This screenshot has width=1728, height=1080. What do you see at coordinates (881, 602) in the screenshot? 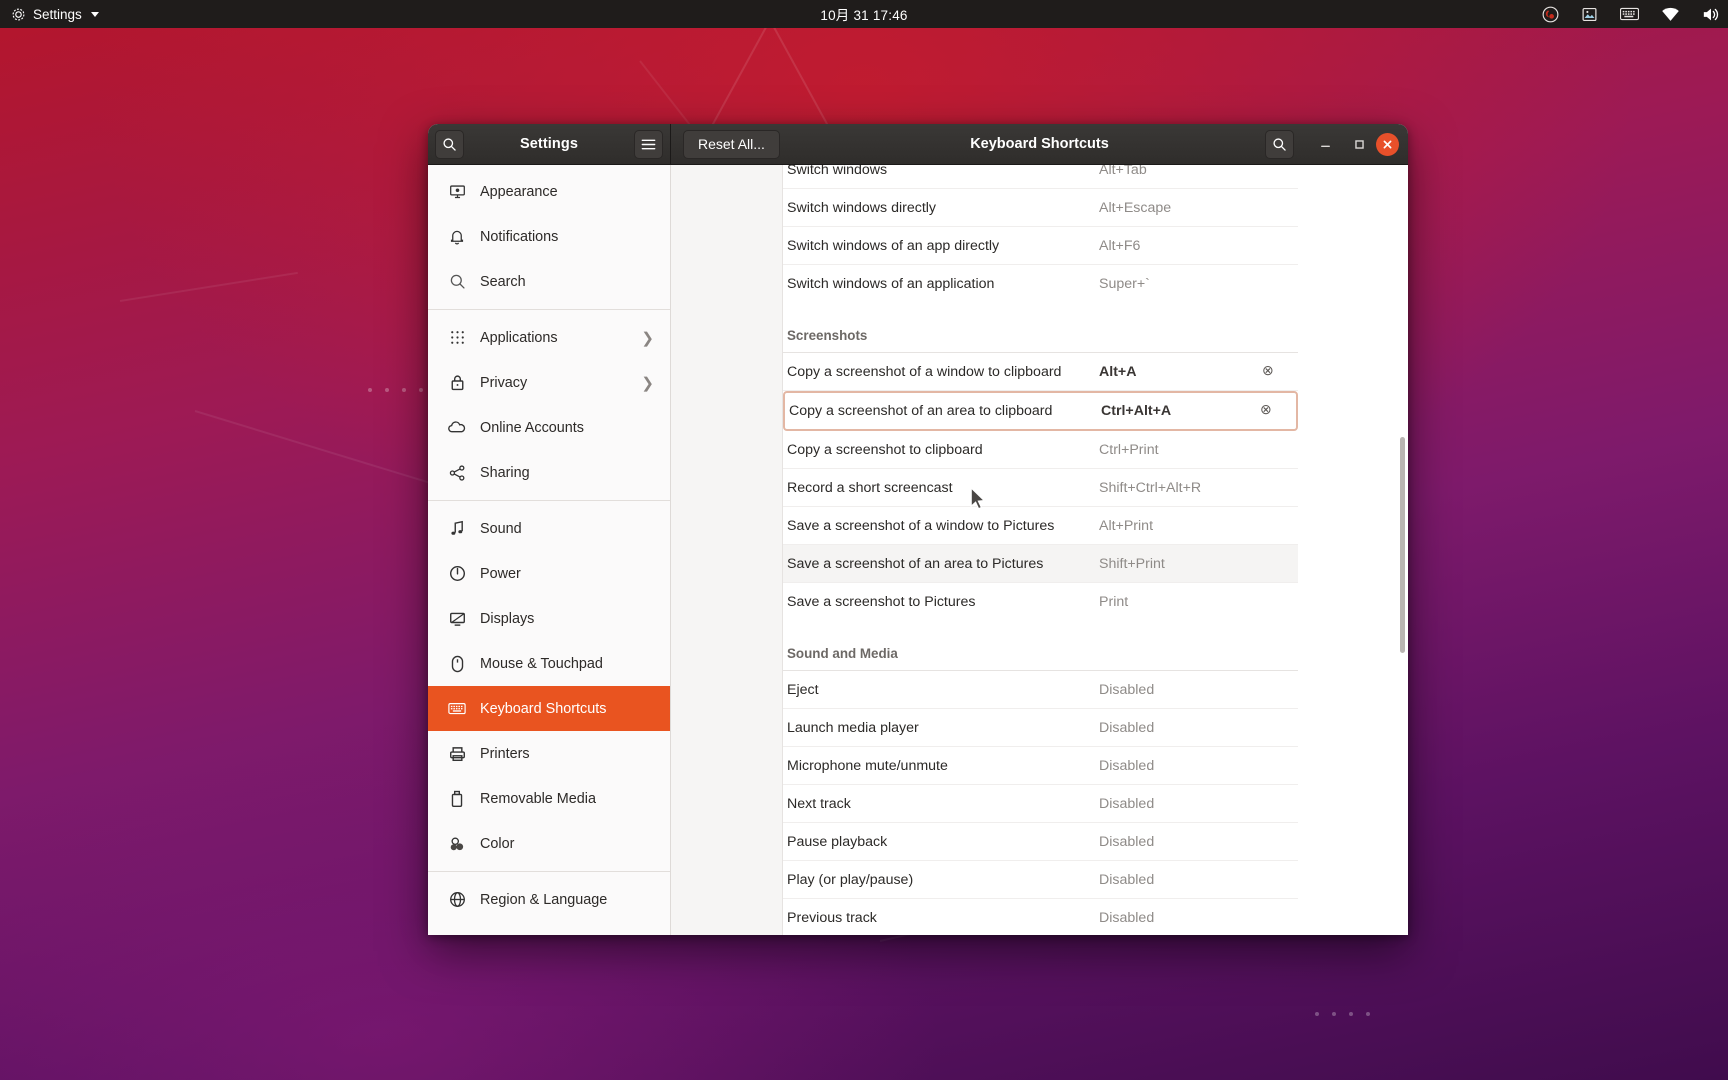
I see `shortcut-name: Save a screenshot to Pictures` at bounding box center [881, 602].